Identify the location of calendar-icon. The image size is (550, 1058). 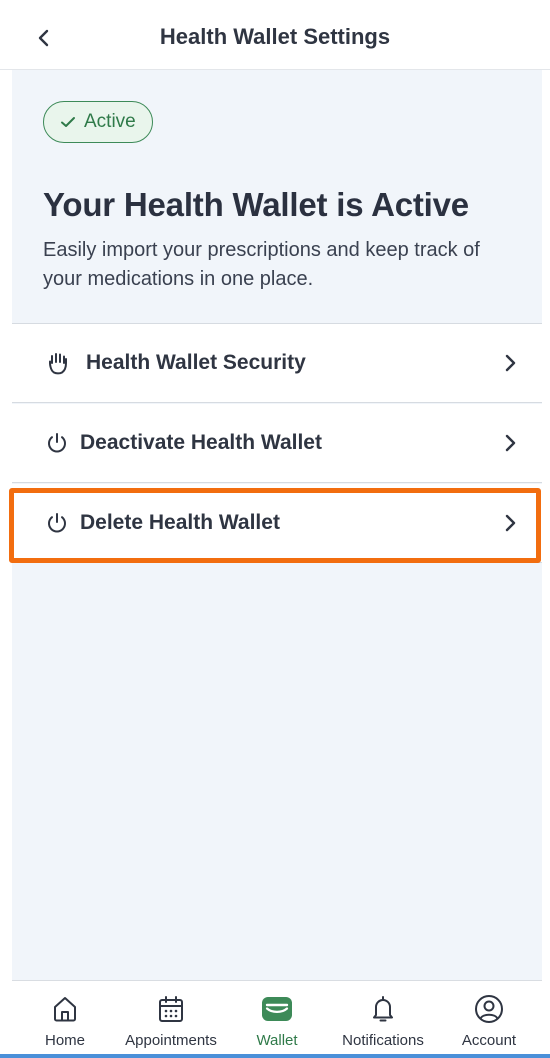
(171, 1009).